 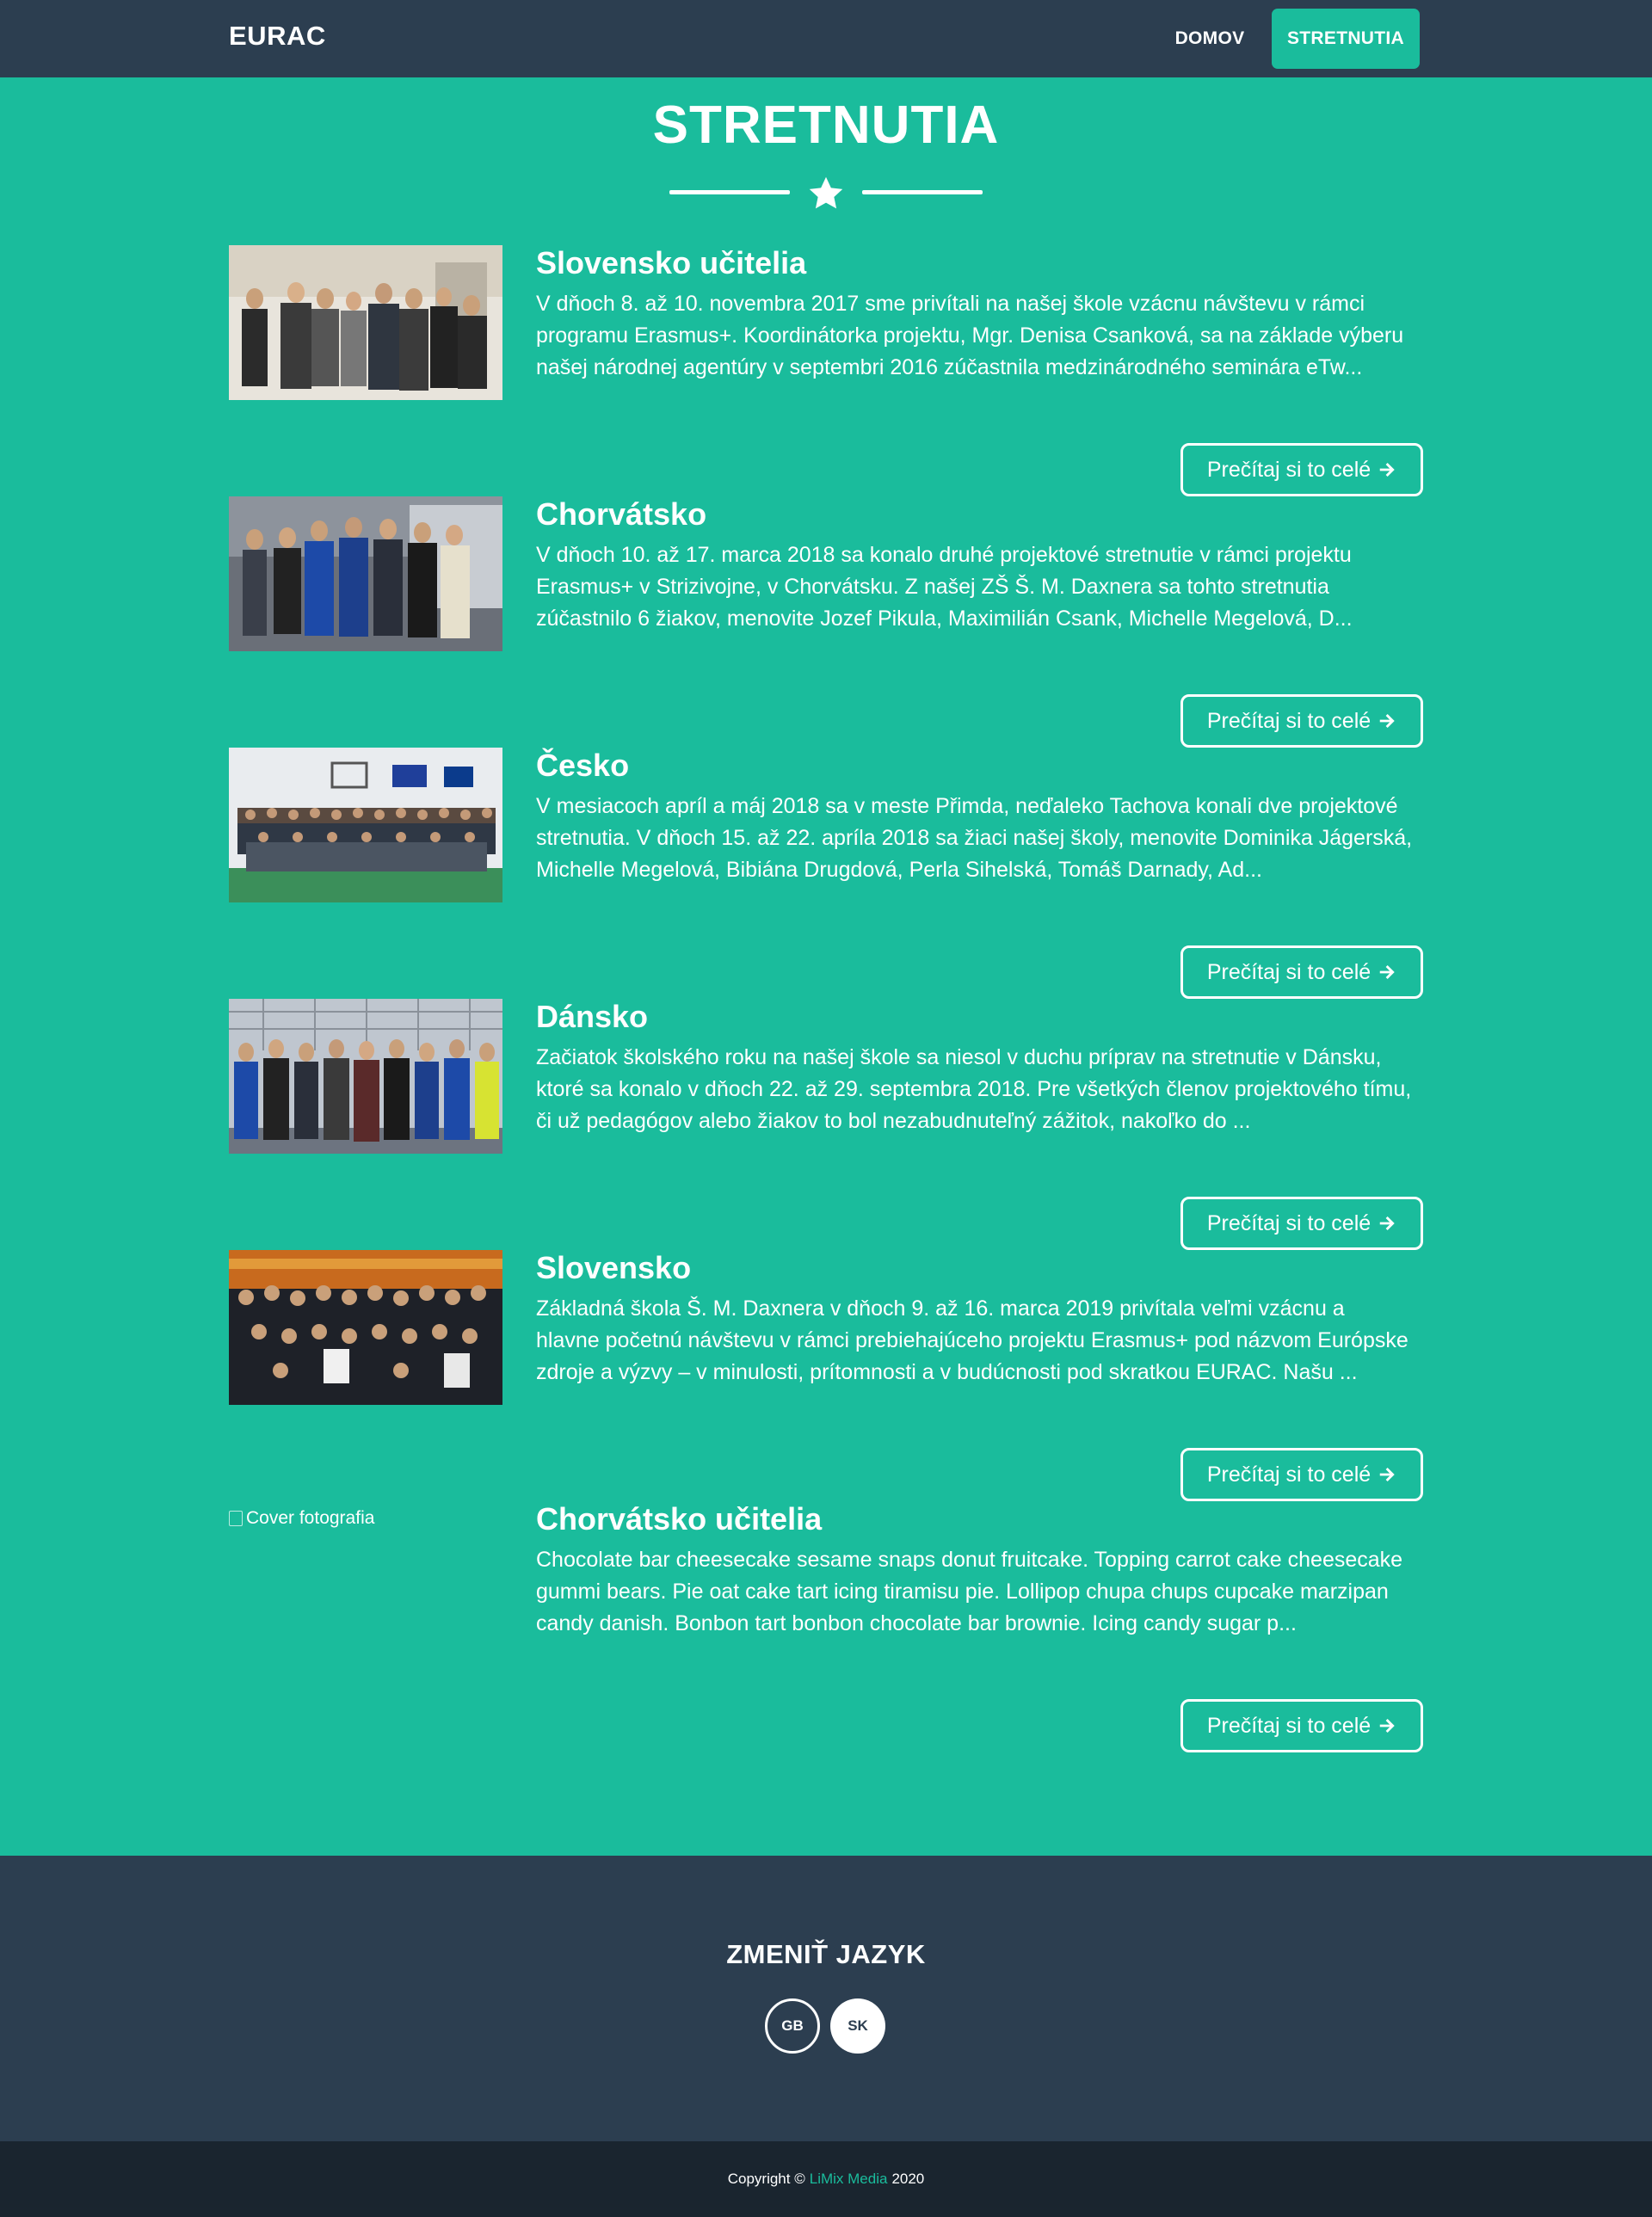 I want to click on divider-line-left, so click(x=729, y=192).